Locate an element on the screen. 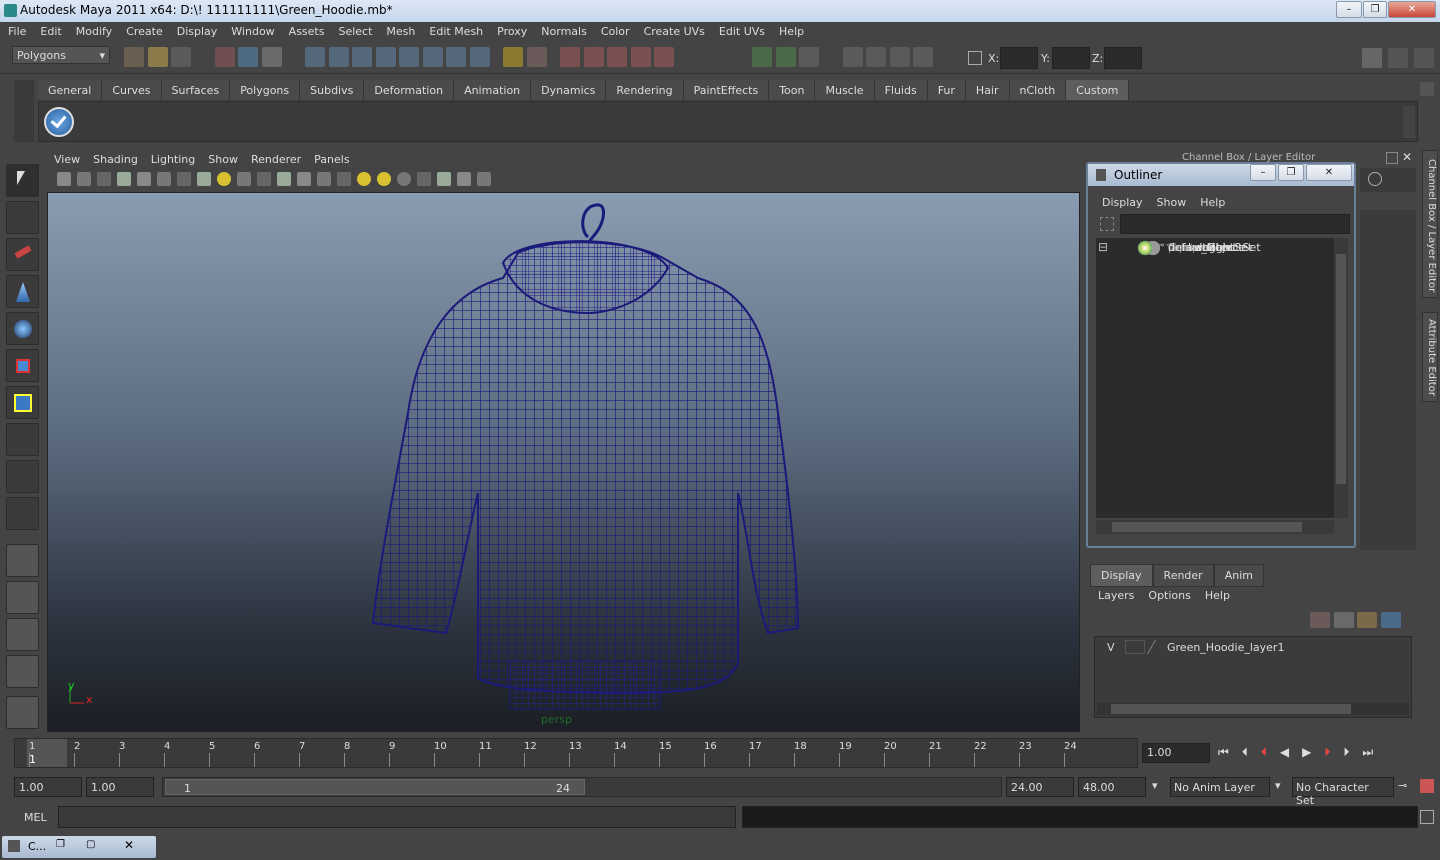 This screenshot has width=1440, height=860. outliner-menu-show: Show is located at coordinates (1173, 201).